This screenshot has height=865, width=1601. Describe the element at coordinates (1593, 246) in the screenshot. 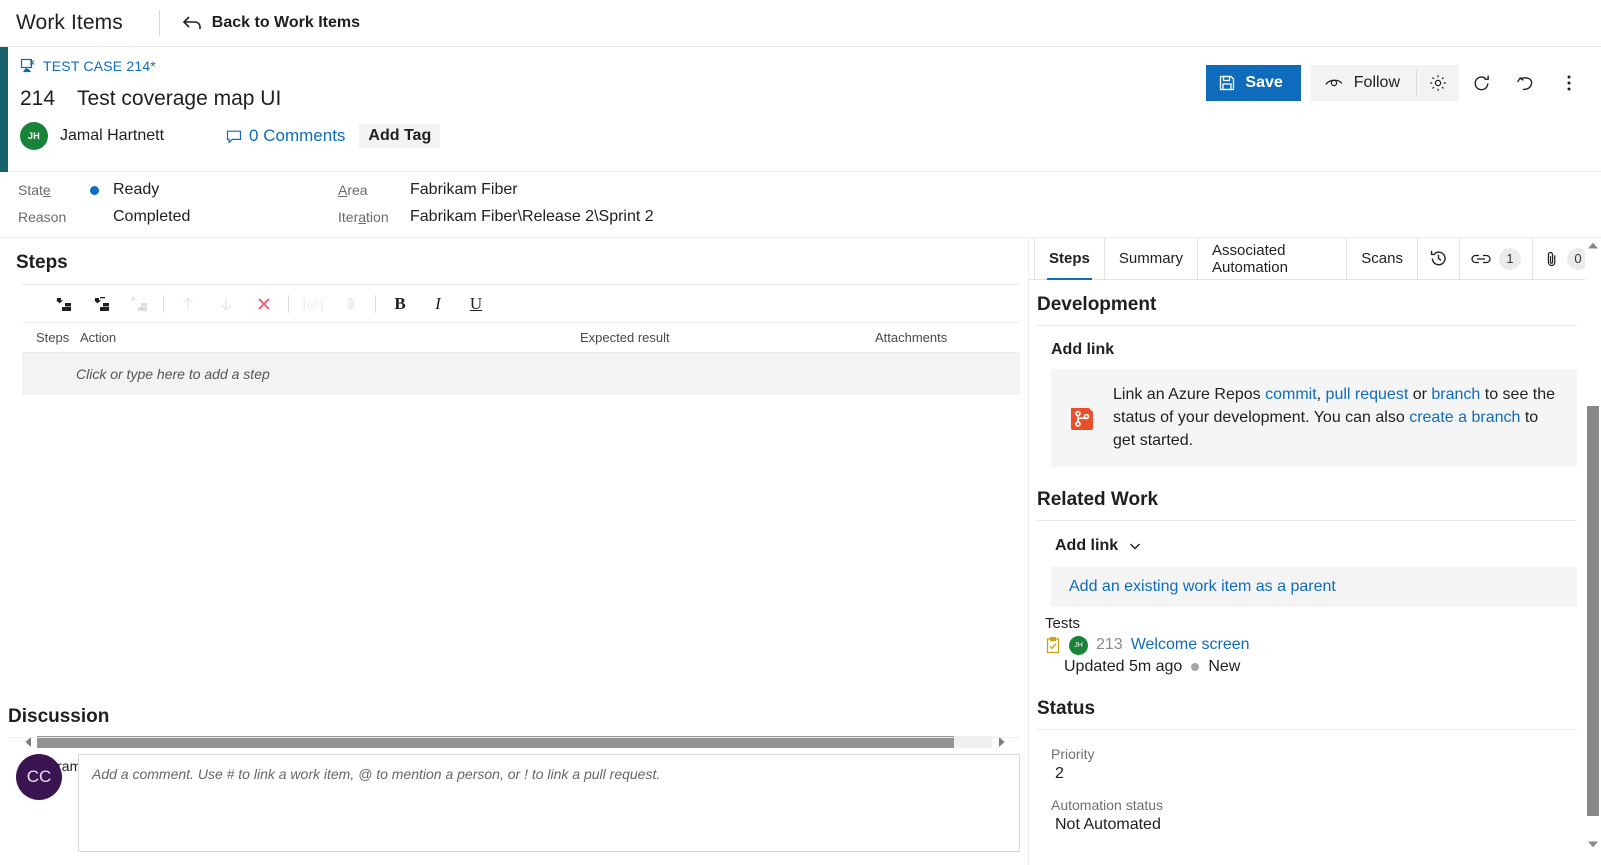

I see `scroll-up-arrow-icon` at that location.